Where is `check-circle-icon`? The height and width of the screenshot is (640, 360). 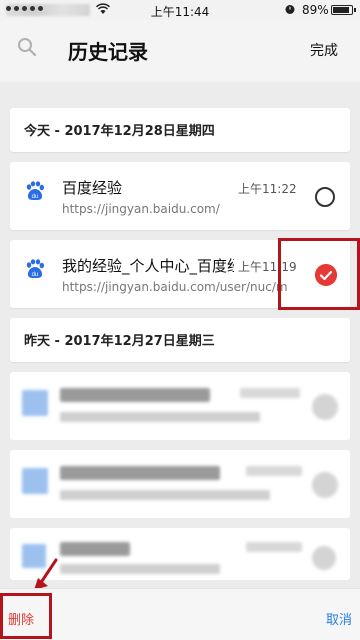
check-circle-icon is located at coordinates (326, 275).